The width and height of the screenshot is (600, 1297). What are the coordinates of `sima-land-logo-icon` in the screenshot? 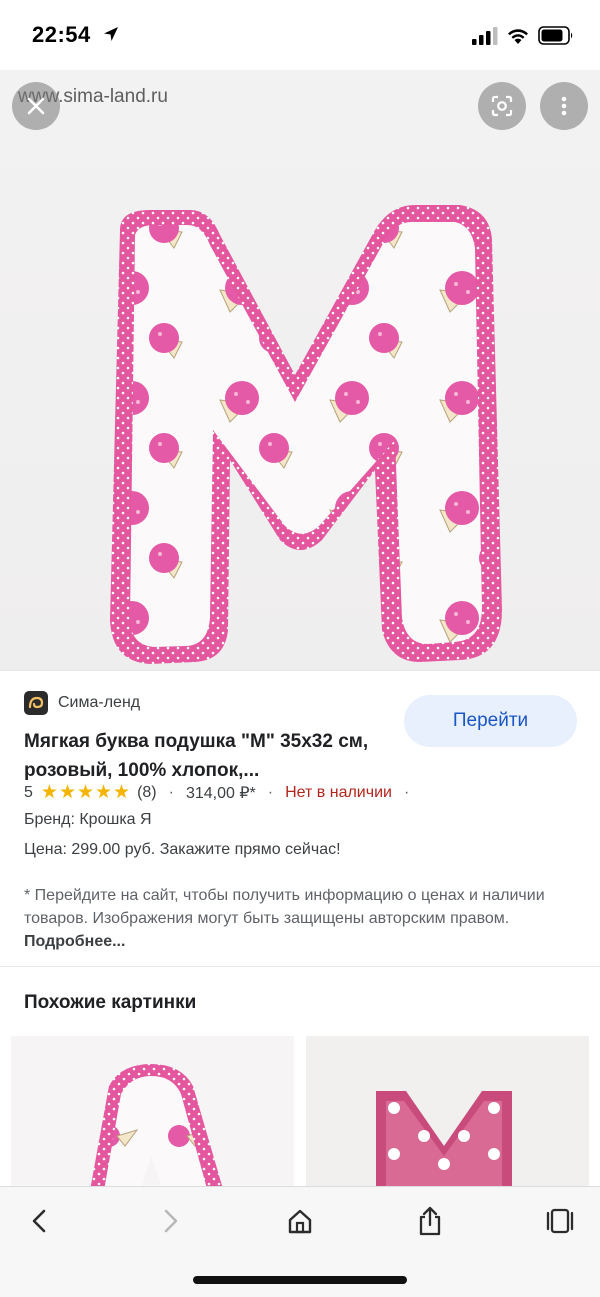 It's located at (36, 702).